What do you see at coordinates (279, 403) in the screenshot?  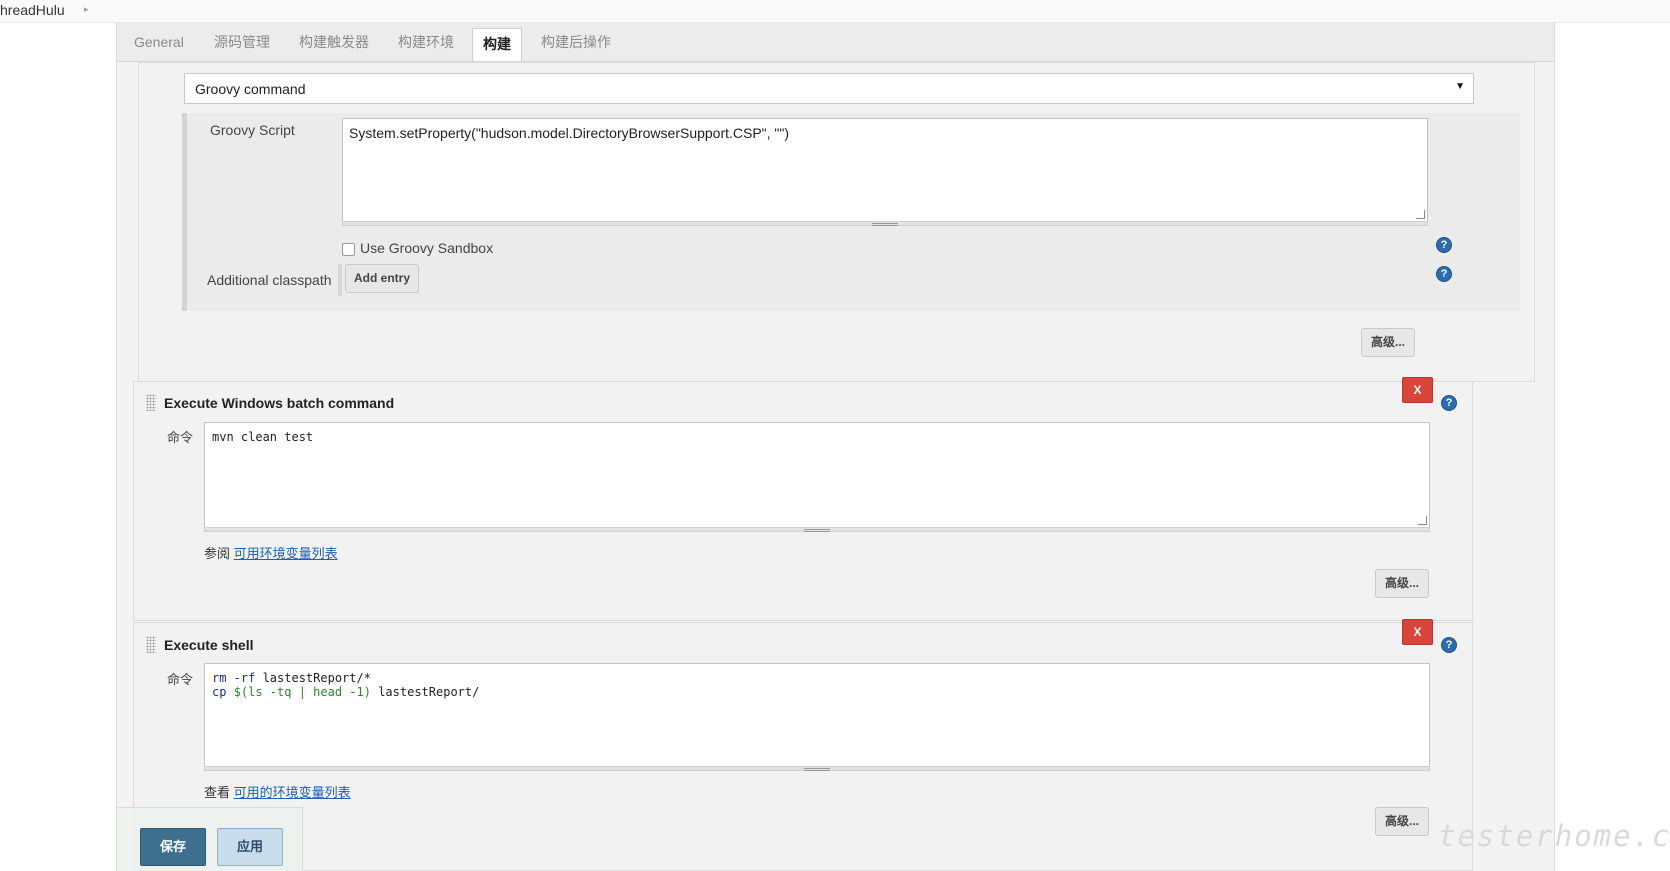 I see `windows-step-title: Execute Windows batch command` at bounding box center [279, 403].